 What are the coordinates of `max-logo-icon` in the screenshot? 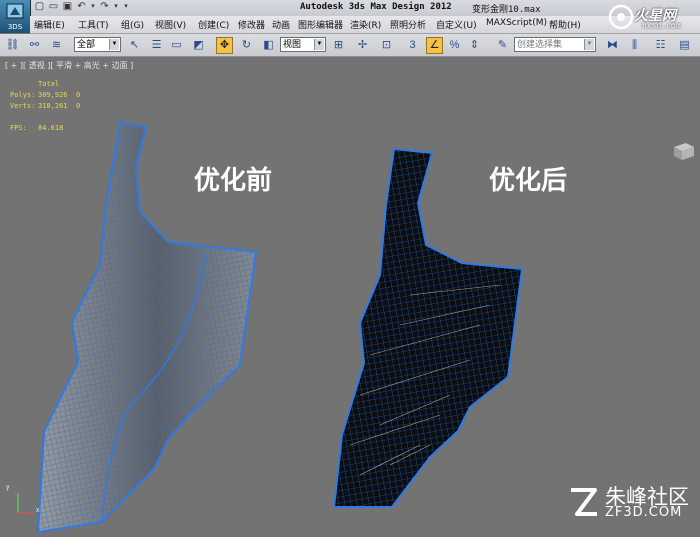 It's located at (15, 11).